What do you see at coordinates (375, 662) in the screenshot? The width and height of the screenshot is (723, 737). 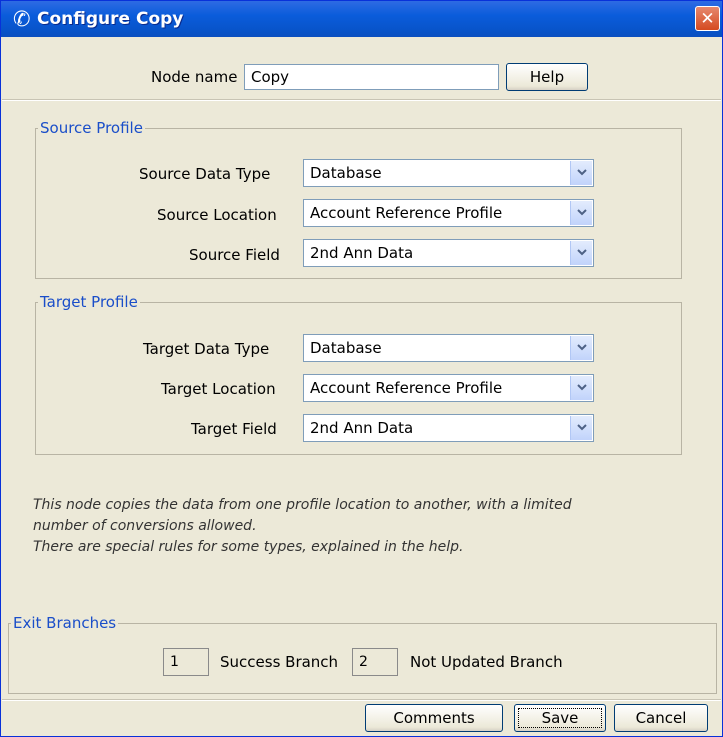 I see `not-updated-branch-number: 2` at bounding box center [375, 662].